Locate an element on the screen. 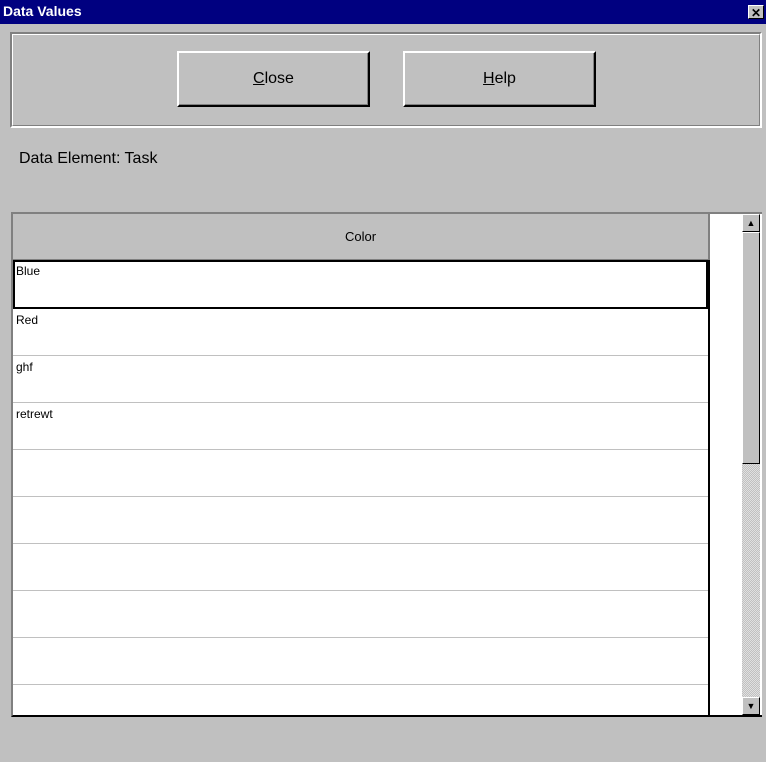 The width and height of the screenshot is (766, 762). help-label-rest: elp is located at coordinates (505, 78).